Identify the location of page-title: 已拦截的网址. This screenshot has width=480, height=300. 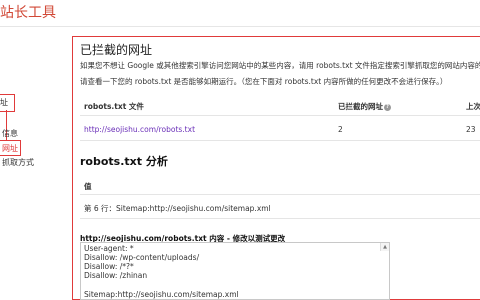
(116, 50).